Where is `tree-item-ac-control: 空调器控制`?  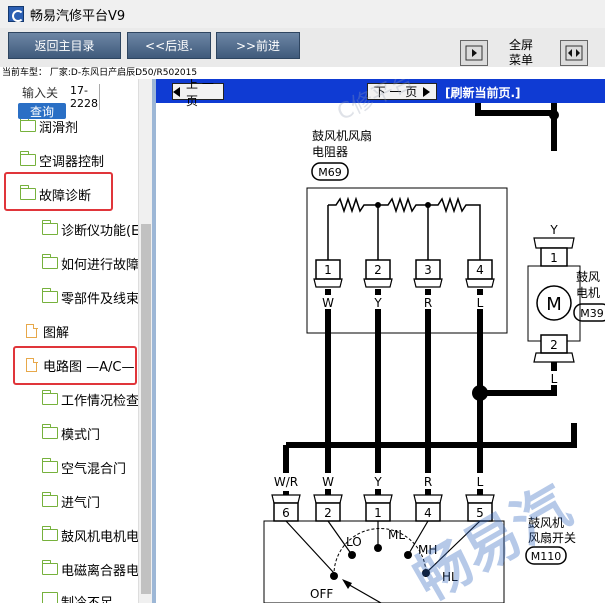 tree-item-ac-control: 空调器控制 is located at coordinates (61, 160).